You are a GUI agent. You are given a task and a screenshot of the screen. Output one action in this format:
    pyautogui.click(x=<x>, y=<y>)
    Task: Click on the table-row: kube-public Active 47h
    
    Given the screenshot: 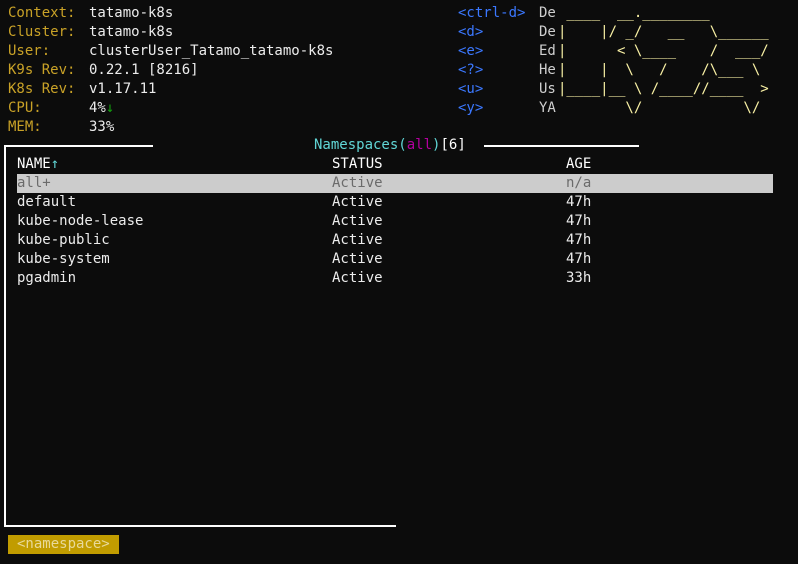 What is the action you would take?
    pyautogui.click(x=395, y=240)
    